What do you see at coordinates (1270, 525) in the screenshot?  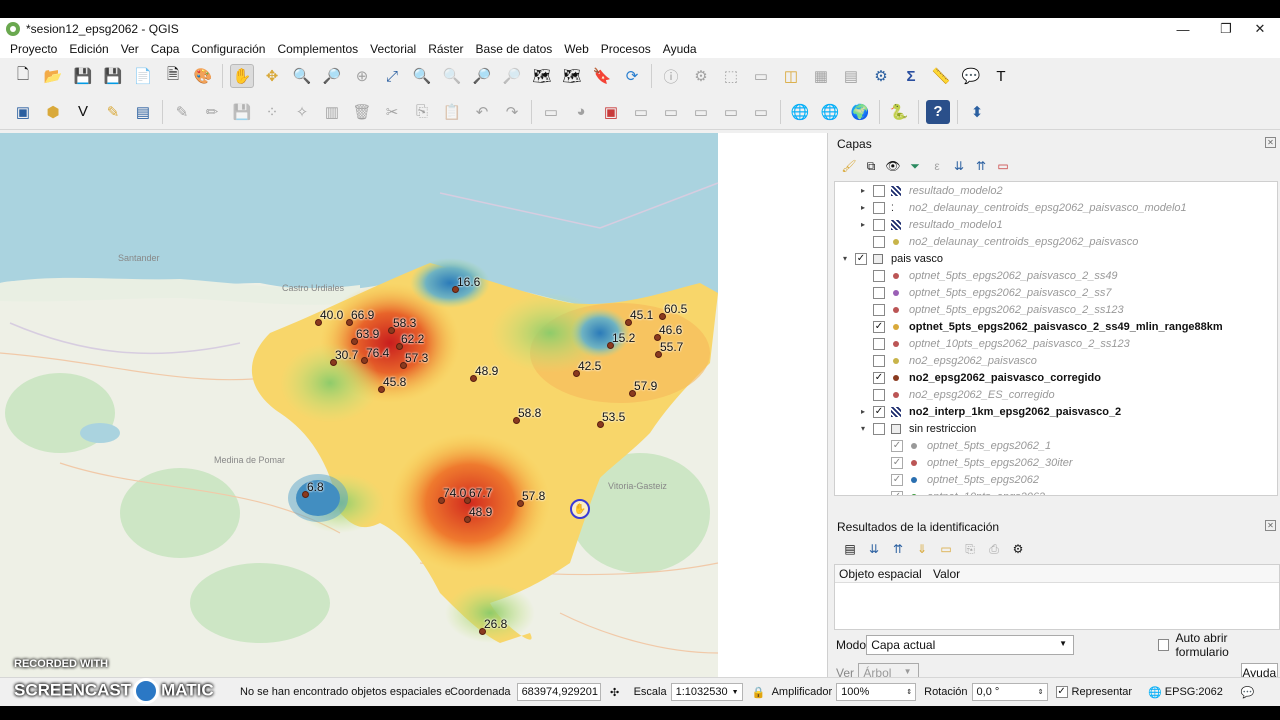 I see `panel-close-icon: ✕` at bounding box center [1270, 525].